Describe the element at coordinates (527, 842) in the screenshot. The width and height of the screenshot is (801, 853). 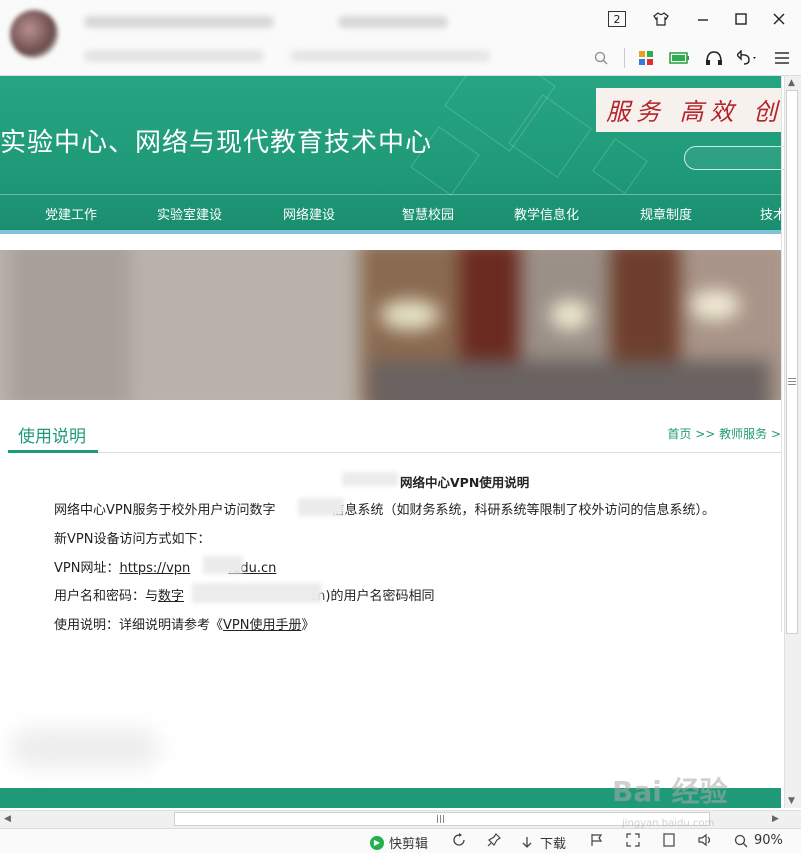
I see `download-arrow-icon` at that location.